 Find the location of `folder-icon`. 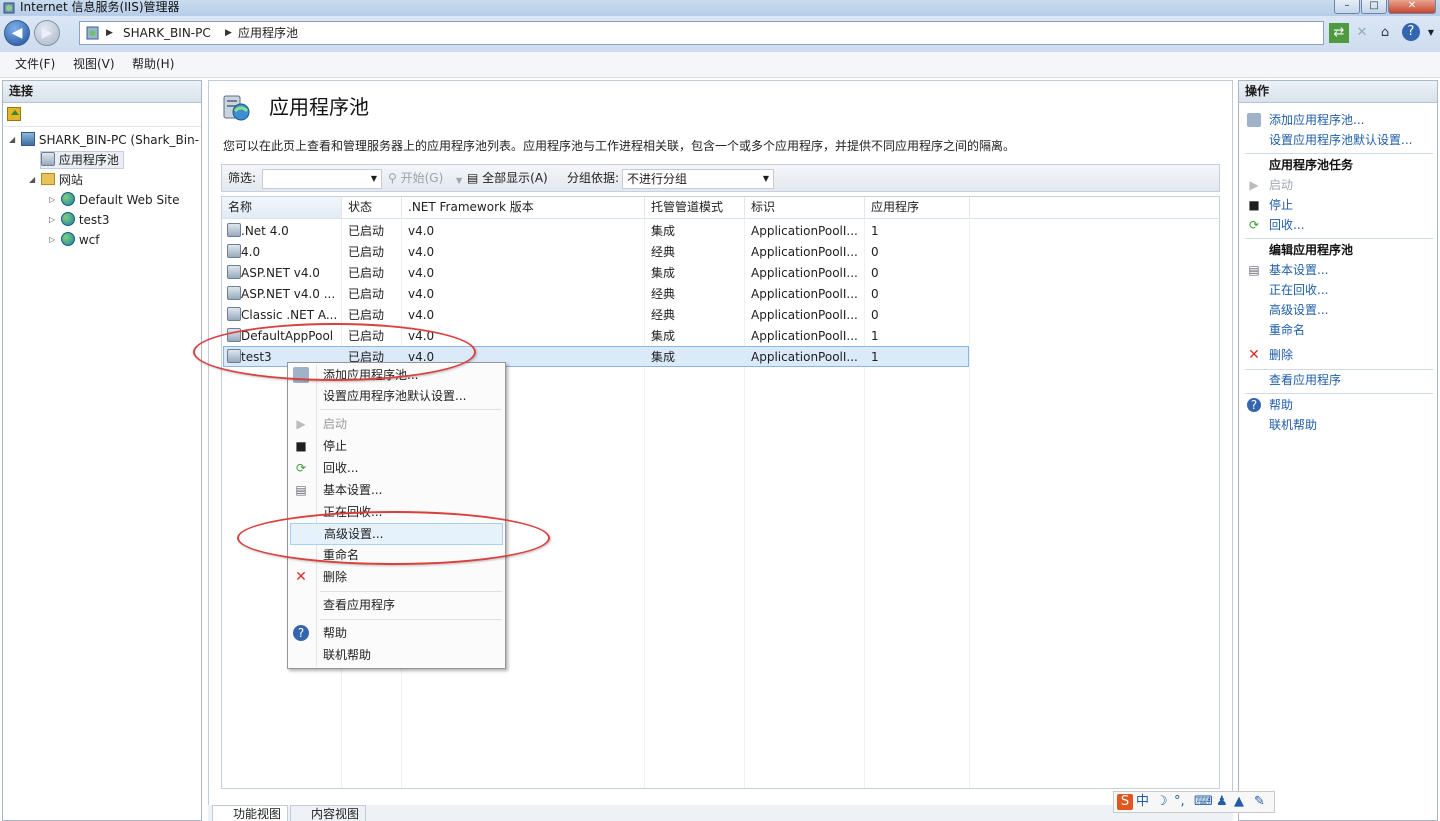

folder-icon is located at coordinates (48, 179).